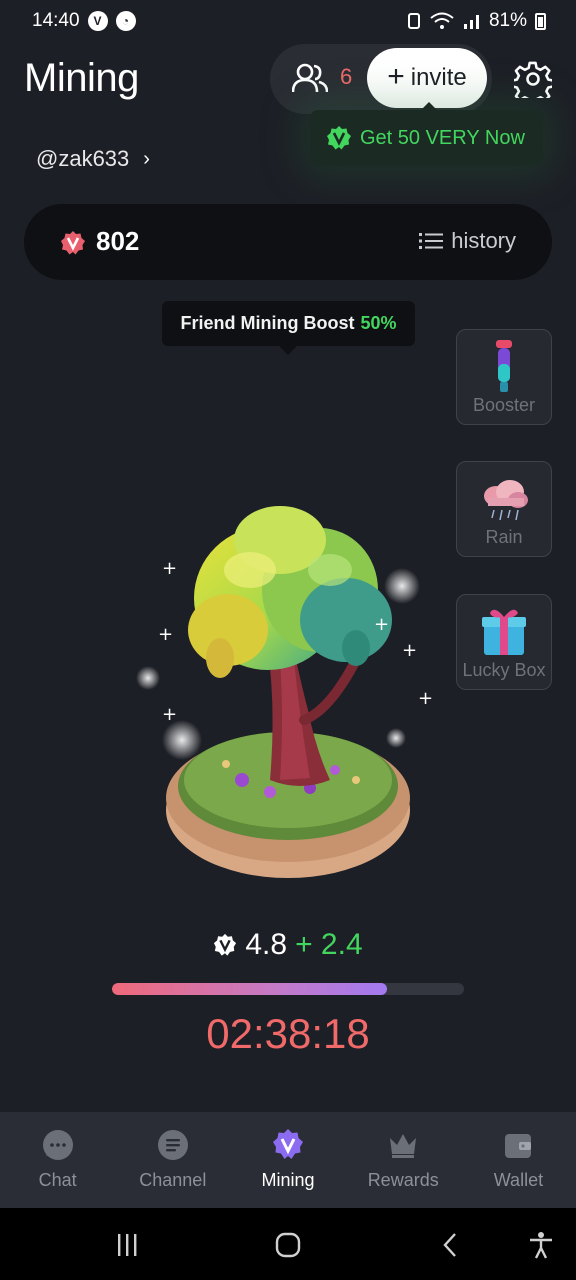 The width and height of the screenshot is (576, 1280). I want to click on invite-button: + invite, so click(427, 78).